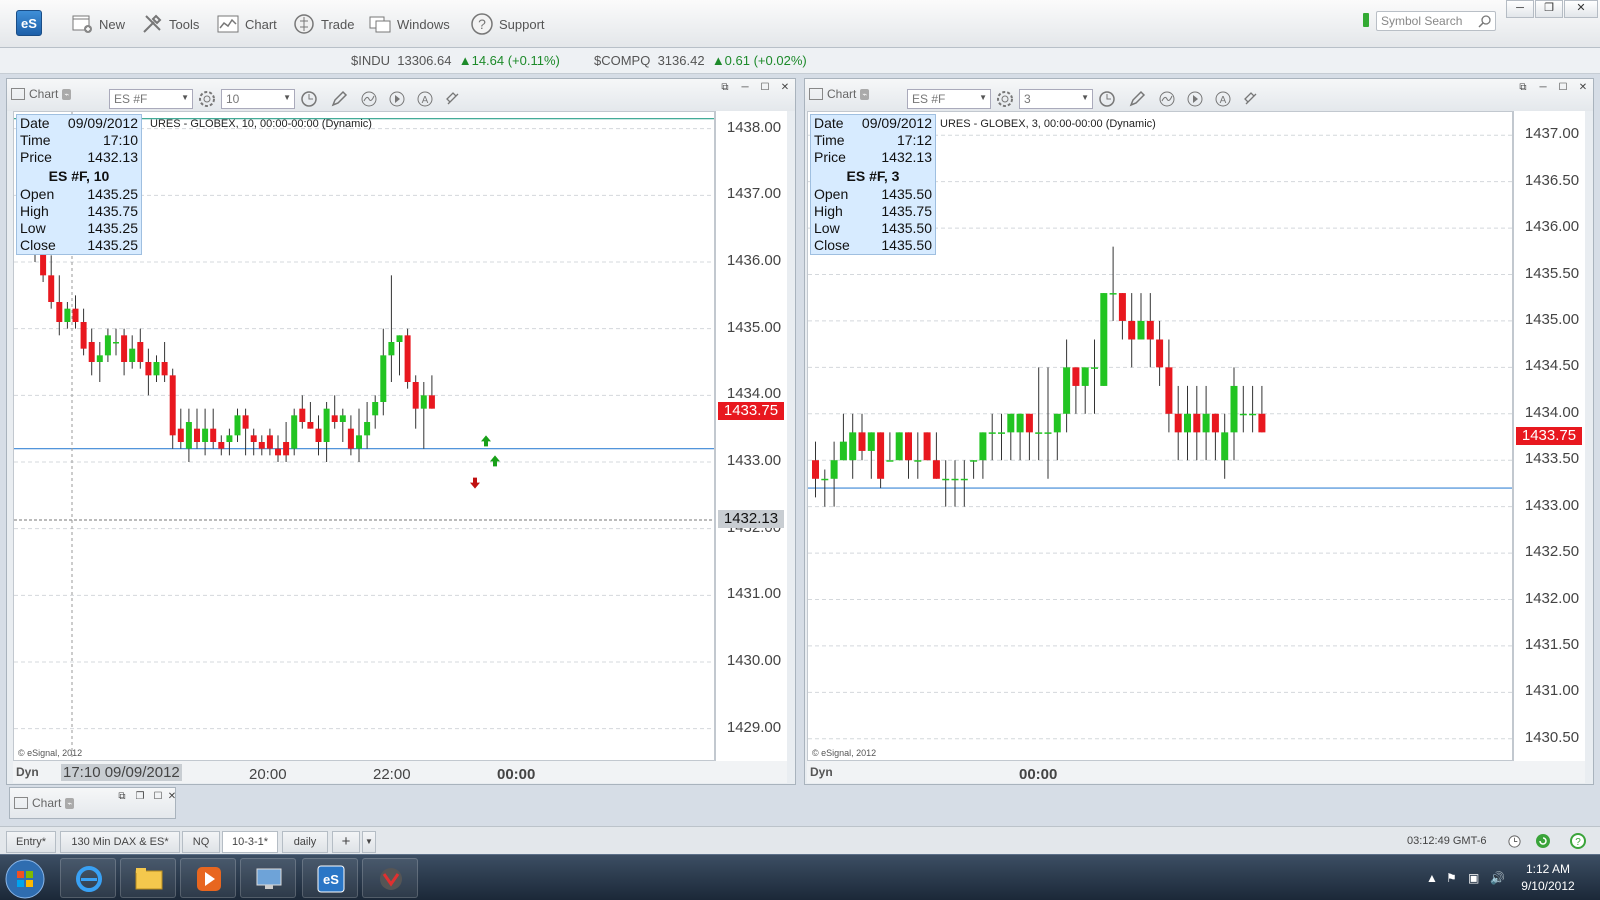 The image size is (1600, 900). Describe the element at coordinates (25, 879) in the screenshot. I see `windows-start-icon` at that location.